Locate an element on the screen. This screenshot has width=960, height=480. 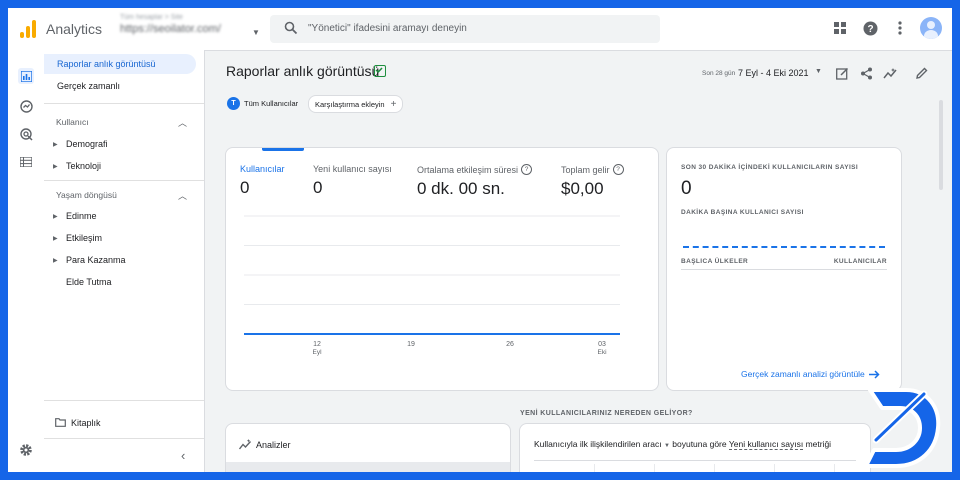
segment-label: Tüm Kullanıcılar is located at coordinates (271, 103).